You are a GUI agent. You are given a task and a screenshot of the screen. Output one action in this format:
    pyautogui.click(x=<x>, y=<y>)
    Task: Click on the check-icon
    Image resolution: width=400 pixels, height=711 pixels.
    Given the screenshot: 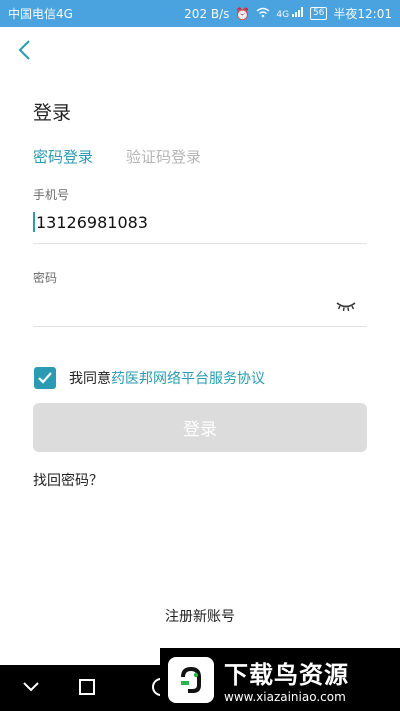 What is the action you would take?
    pyautogui.click(x=45, y=378)
    